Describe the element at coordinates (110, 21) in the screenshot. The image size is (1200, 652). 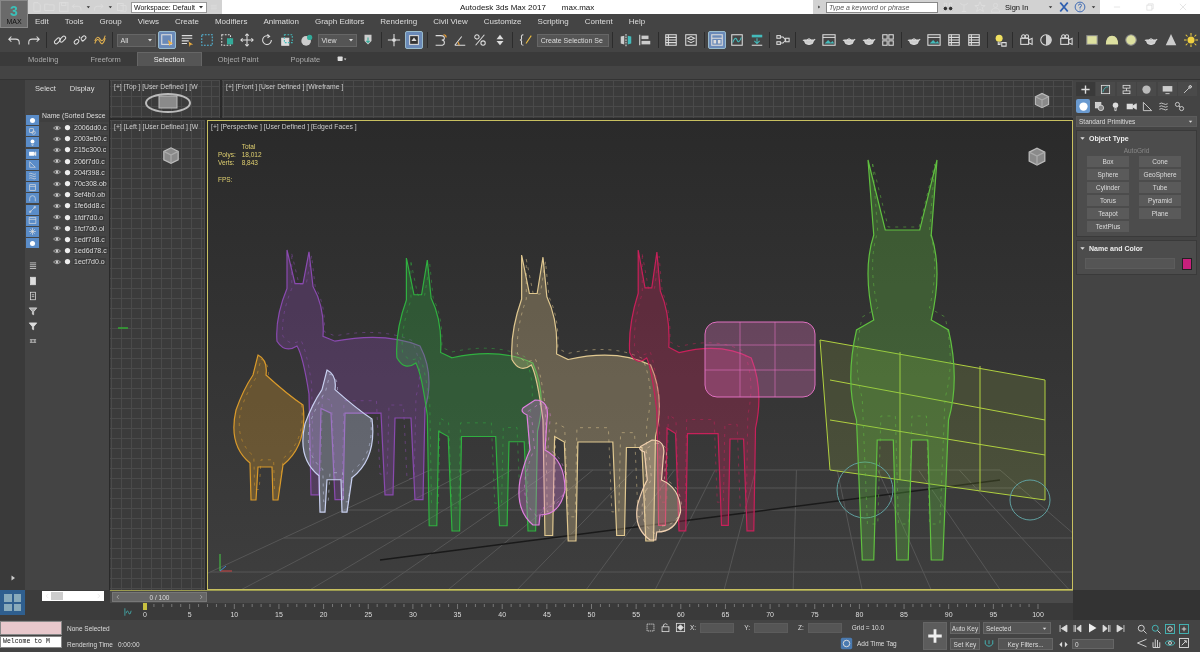
I see `menu-item: Group` at that location.